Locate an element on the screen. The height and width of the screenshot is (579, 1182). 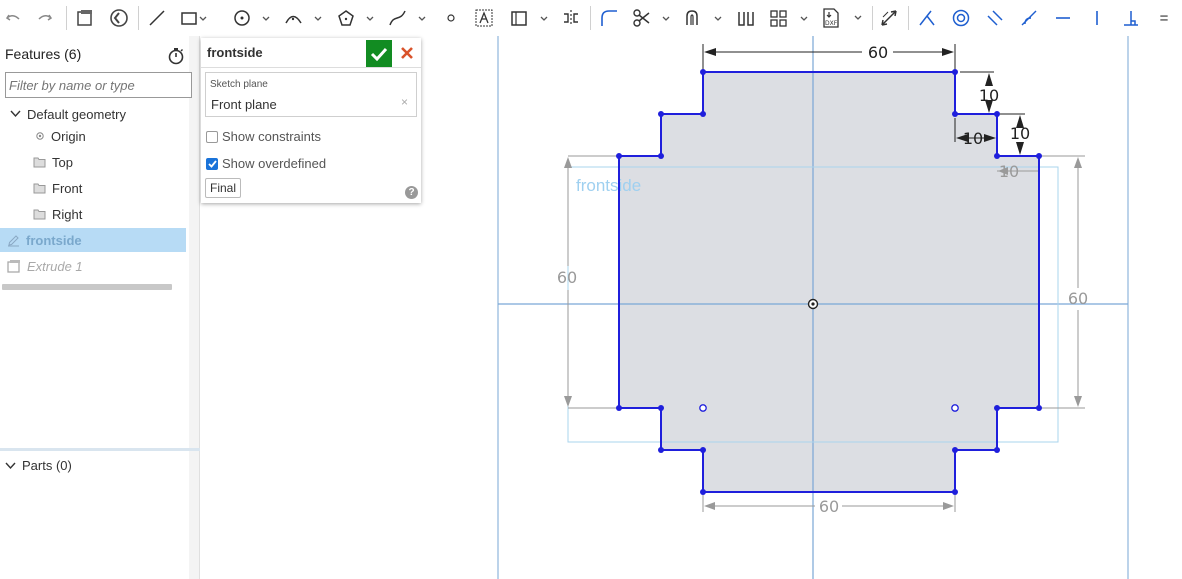
dxf-label: DXF is located at coordinates (831, 23).